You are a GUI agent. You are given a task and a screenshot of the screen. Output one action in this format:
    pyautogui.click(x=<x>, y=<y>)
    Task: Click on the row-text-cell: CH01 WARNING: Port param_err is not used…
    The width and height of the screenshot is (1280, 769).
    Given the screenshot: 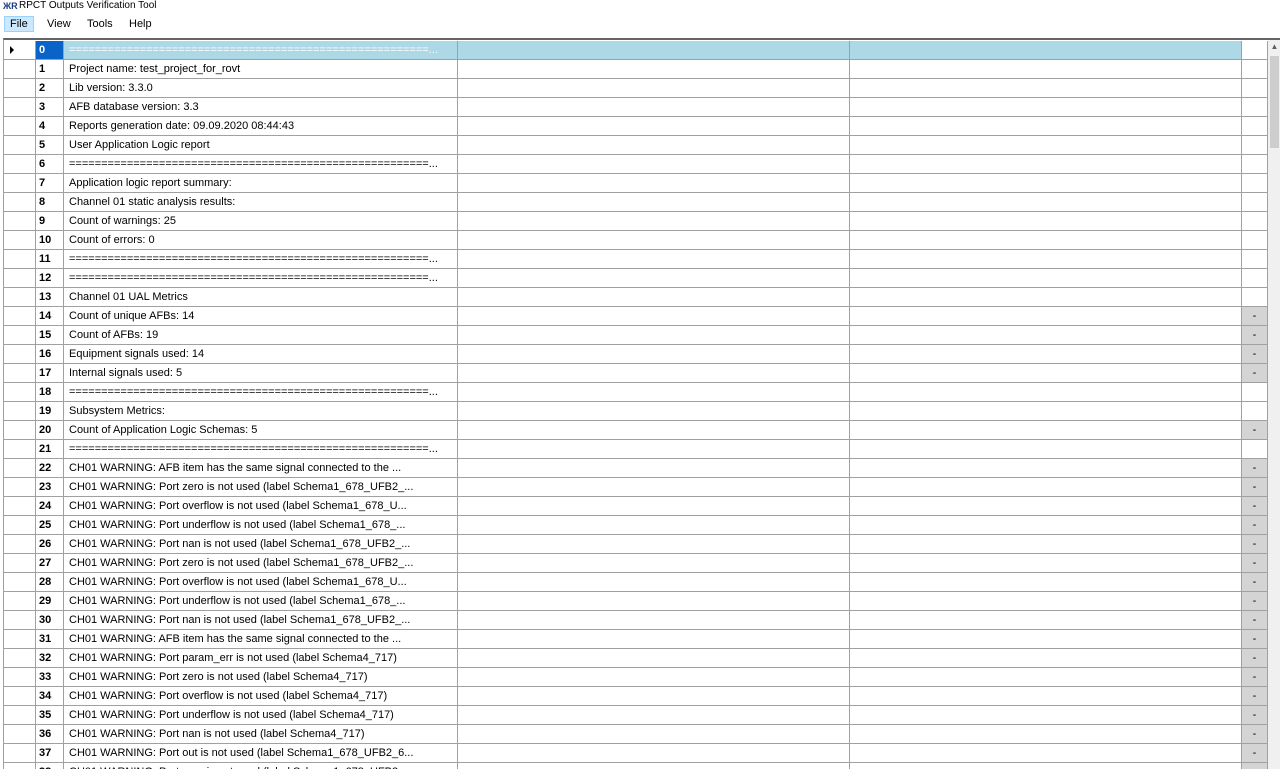 What is the action you would take?
    pyautogui.click(x=261, y=658)
    